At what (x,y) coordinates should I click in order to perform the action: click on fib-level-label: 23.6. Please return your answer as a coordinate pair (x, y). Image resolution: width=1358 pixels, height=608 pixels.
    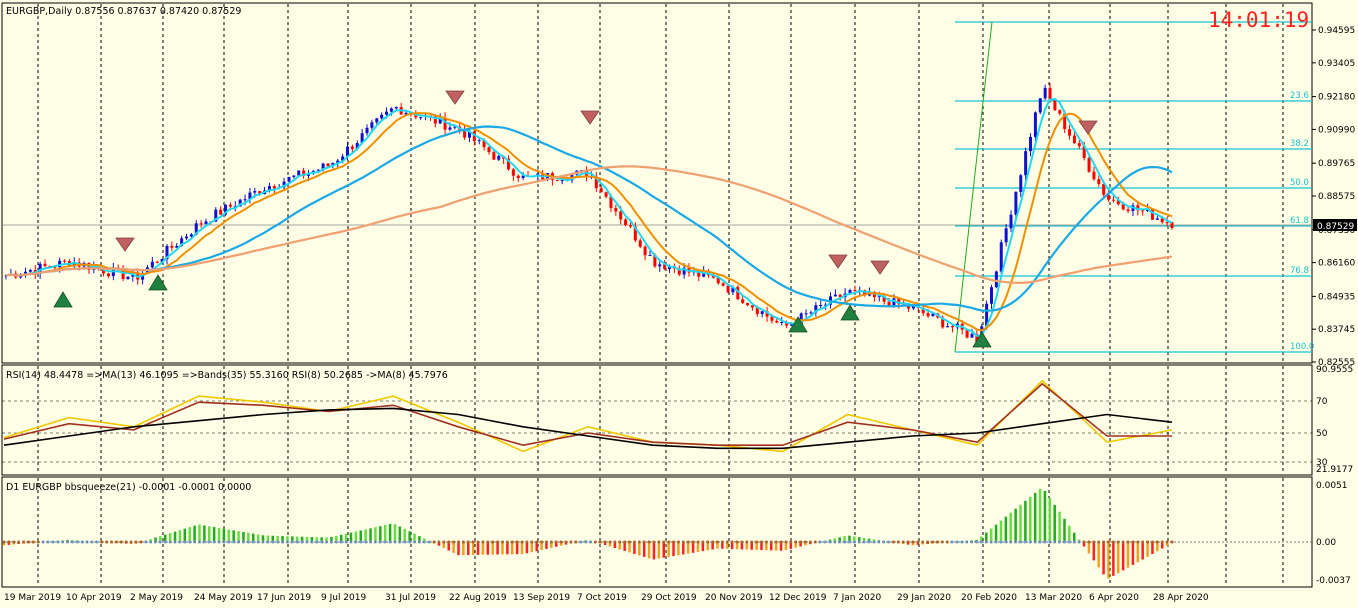
    Looking at the image, I should click on (1299, 96).